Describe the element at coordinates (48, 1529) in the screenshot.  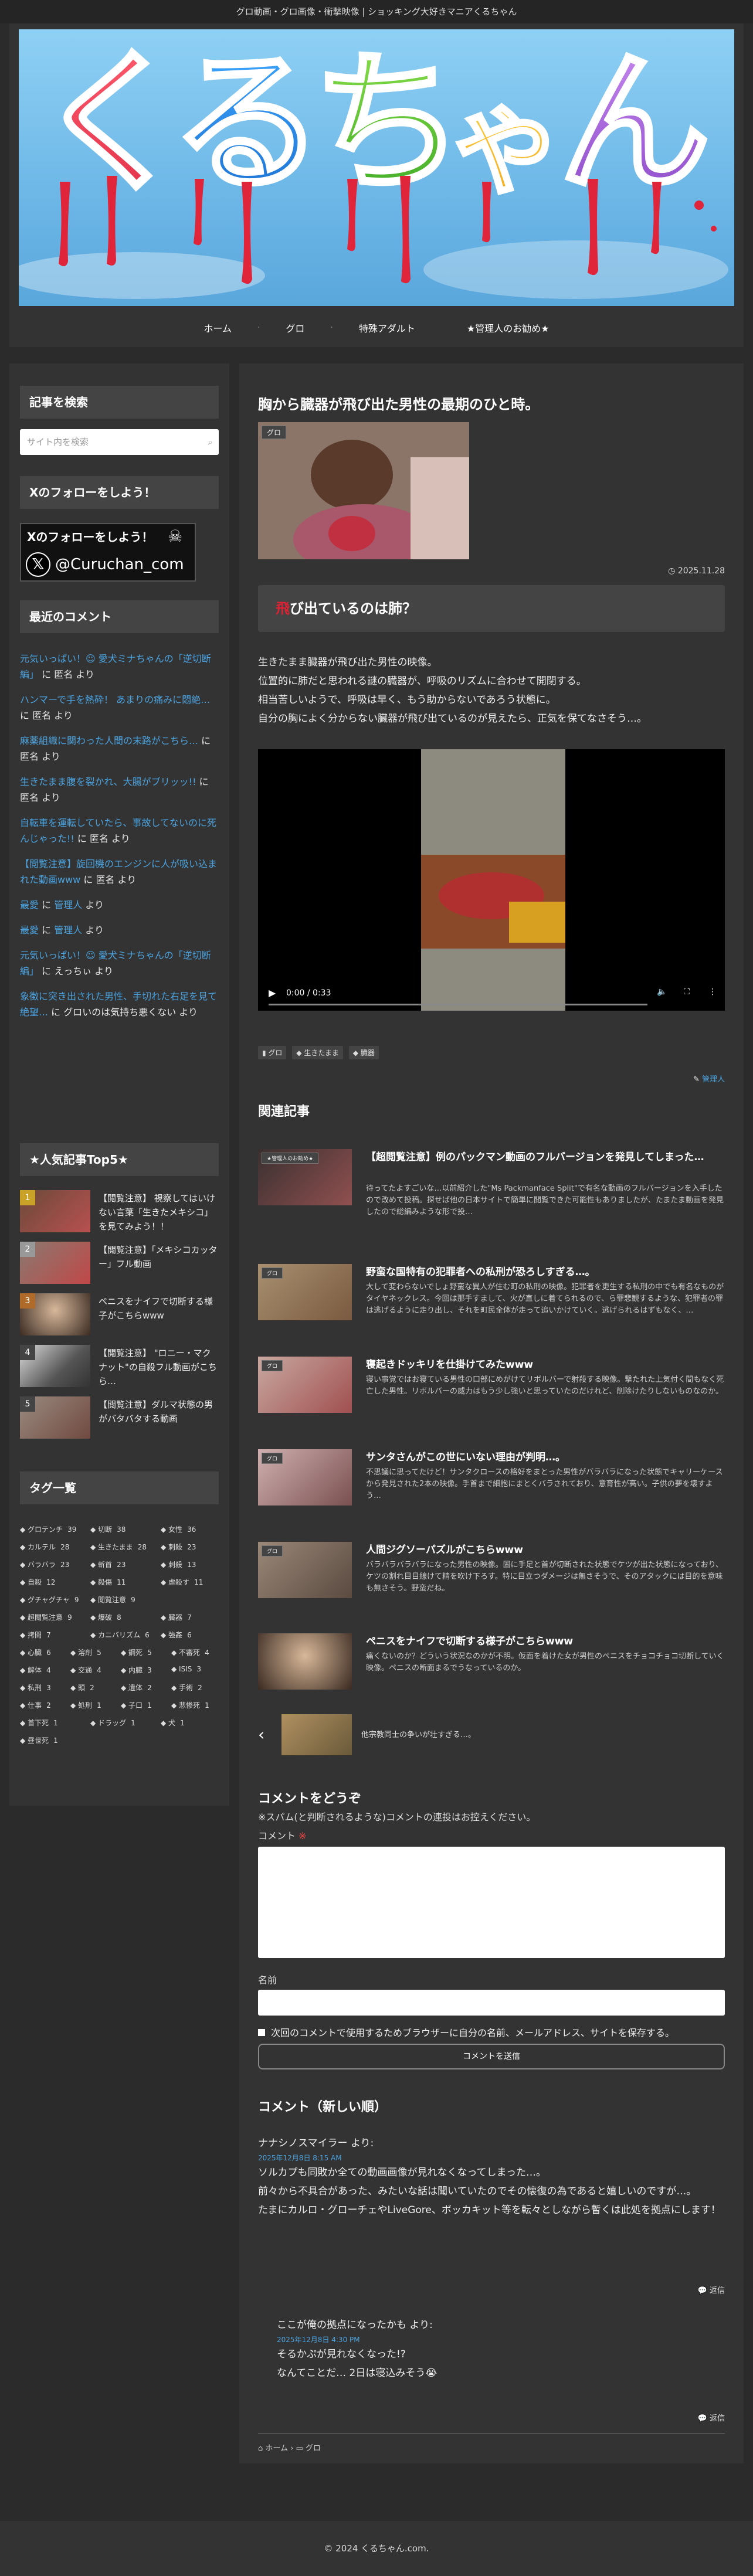
I see `tag-link: ◆ グロテンチ 39` at that location.